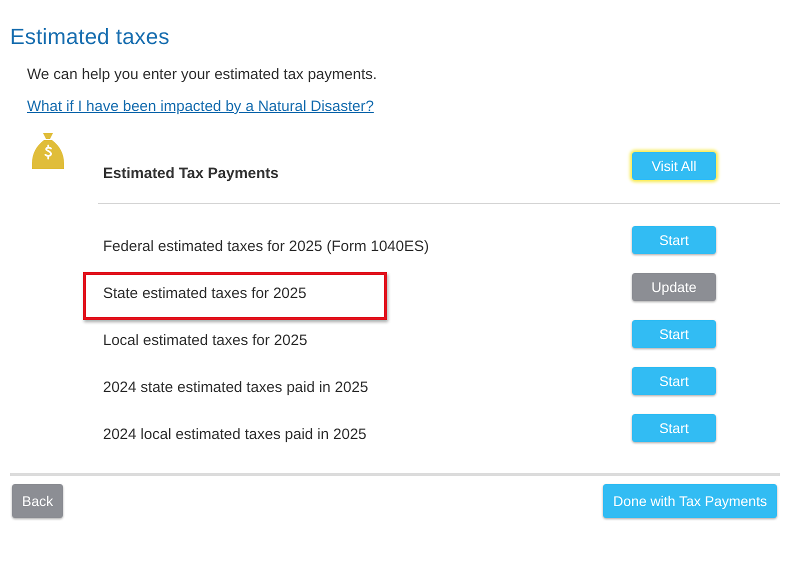 This screenshot has height=566, width=805. I want to click on section-title: Estimated Tax Payments, so click(191, 173).